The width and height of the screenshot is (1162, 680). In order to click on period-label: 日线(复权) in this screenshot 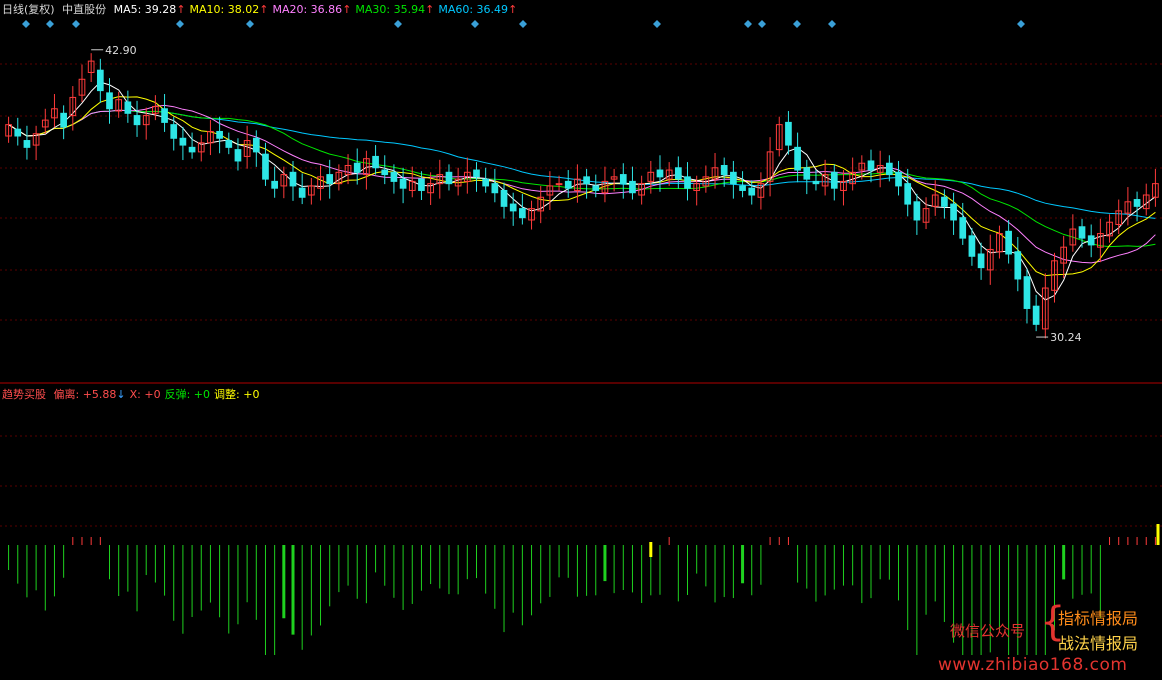, I will do `click(28, 9)`.